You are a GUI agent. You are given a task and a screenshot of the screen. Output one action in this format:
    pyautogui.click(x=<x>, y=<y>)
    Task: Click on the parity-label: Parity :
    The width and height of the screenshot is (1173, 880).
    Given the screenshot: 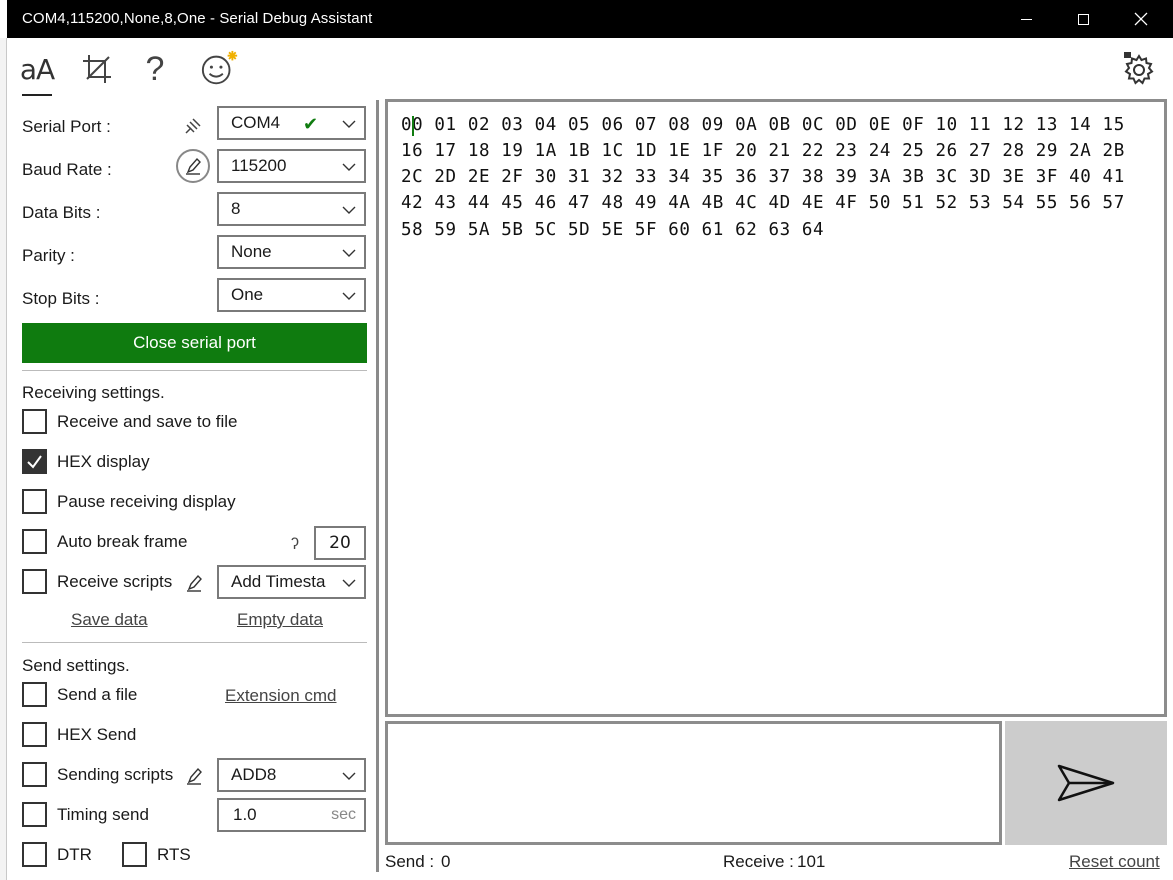 What is the action you would take?
    pyautogui.click(x=48, y=255)
    